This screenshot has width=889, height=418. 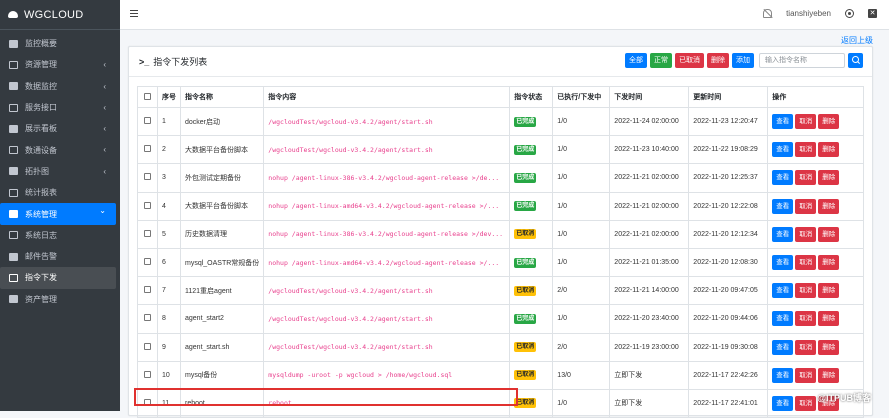 I want to click on chevron-down-icon: ⌄, so click(x=102, y=210).